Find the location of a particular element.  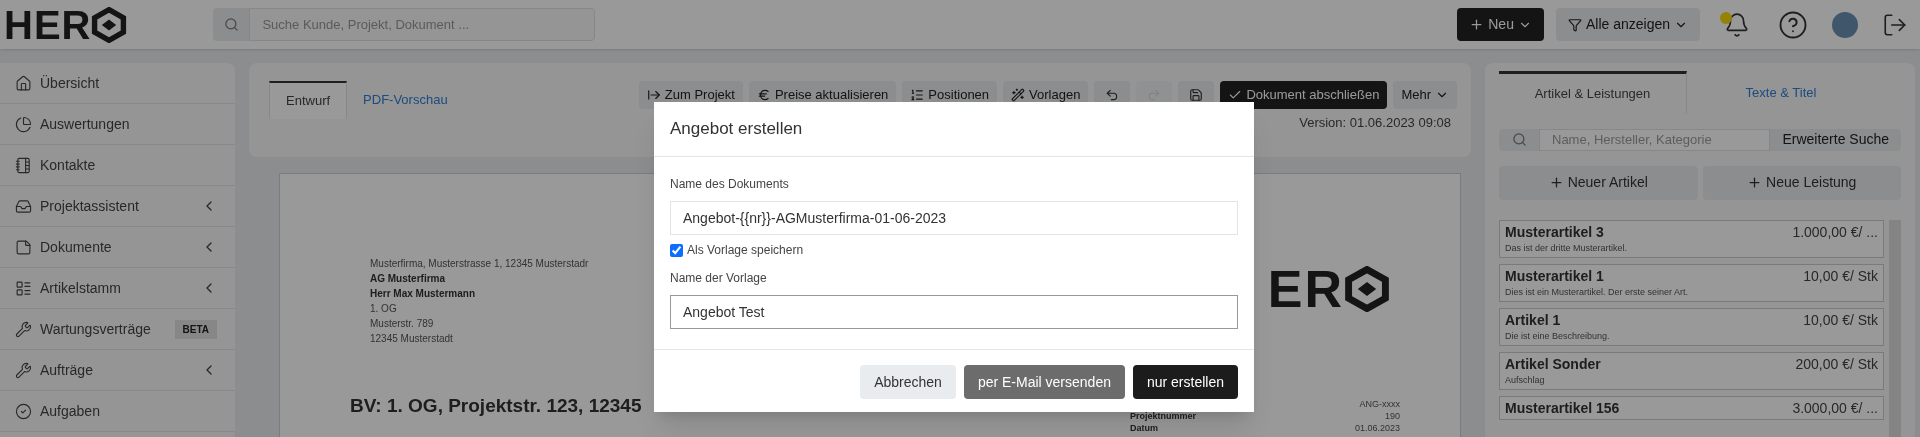

article-price: 200,00 €/ Stk is located at coordinates (1836, 363).